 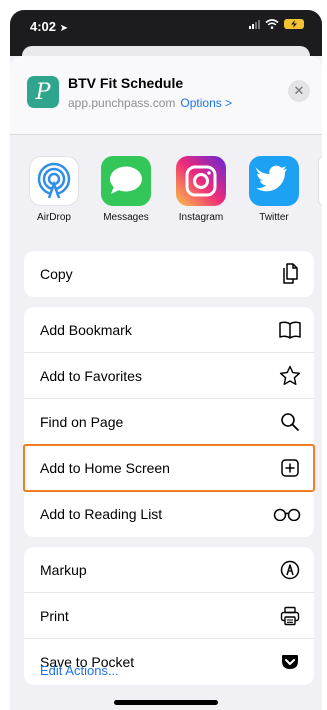 I want to click on twitter-icon, so click(x=274, y=181).